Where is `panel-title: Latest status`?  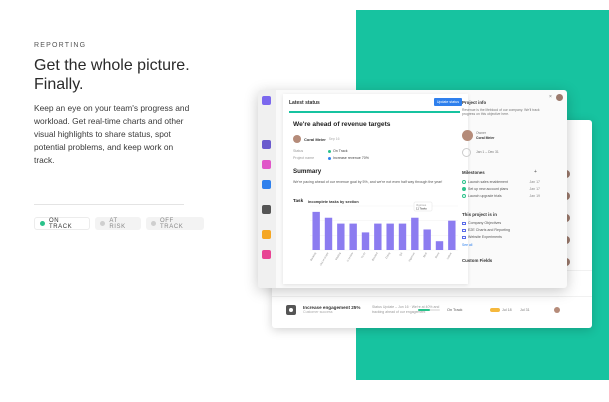
panel-title: Latest status is located at coordinates (304, 103).